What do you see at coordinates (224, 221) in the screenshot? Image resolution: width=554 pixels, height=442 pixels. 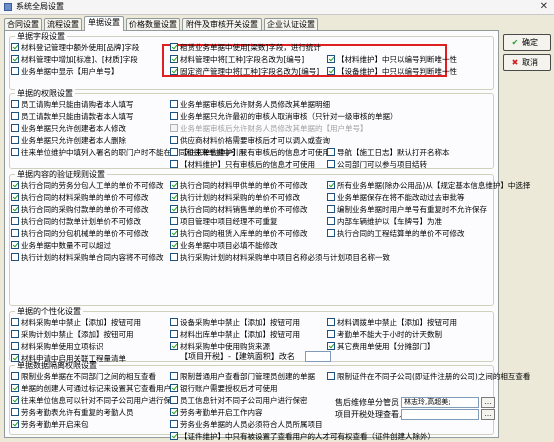 I see `option-checkbox: 项目管理中项目经理不可重复` at bounding box center [224, 221].